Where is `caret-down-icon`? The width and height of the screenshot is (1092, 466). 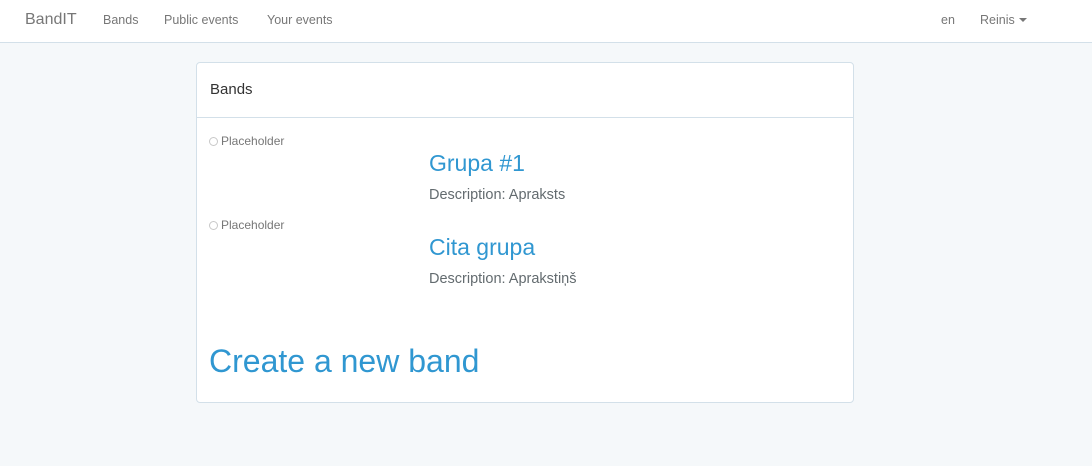 caret-down-icon is located at coordinates (1022, 19).